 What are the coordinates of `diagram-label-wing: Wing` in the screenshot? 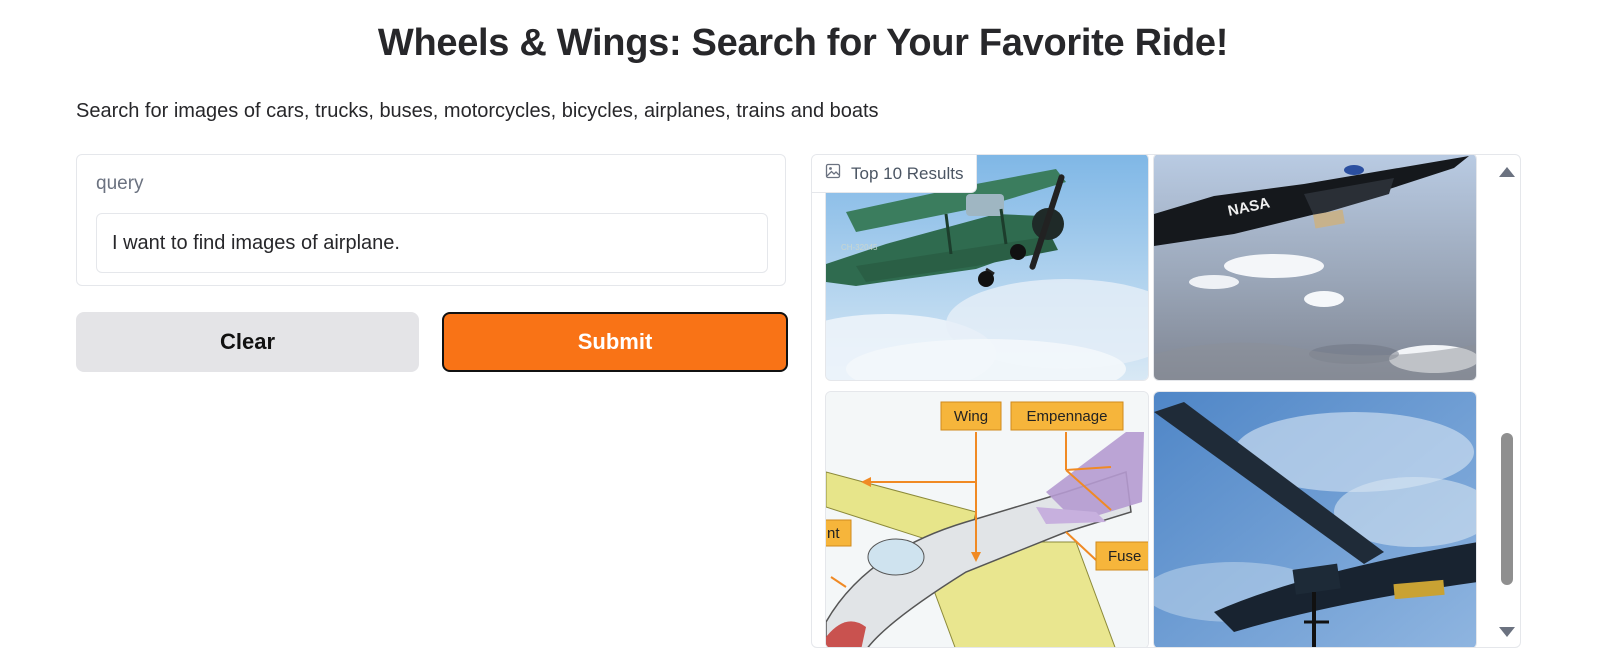 It's located at (971, 416).